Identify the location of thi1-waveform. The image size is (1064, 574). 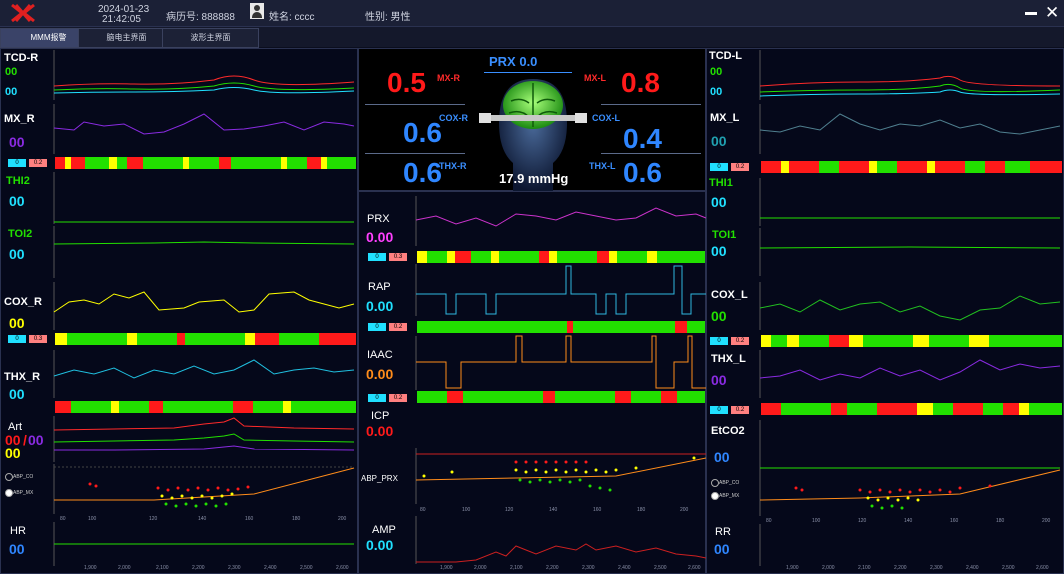
(909, 202).